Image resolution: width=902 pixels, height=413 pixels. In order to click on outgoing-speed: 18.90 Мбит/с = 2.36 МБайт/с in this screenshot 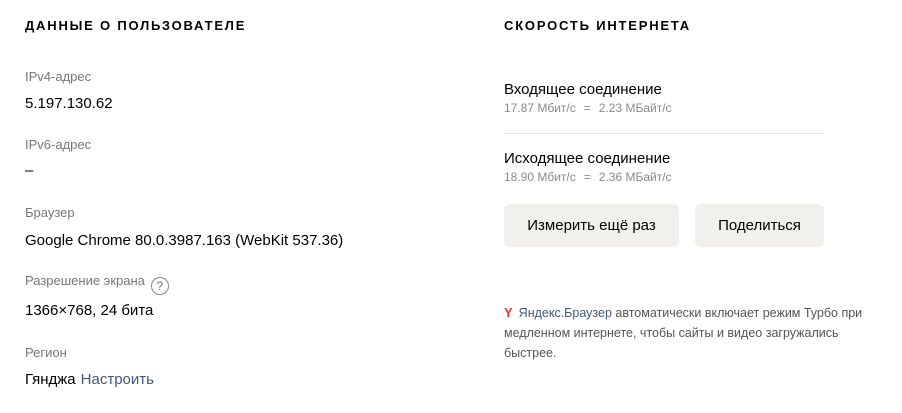, I will do `click(588, 177)`.